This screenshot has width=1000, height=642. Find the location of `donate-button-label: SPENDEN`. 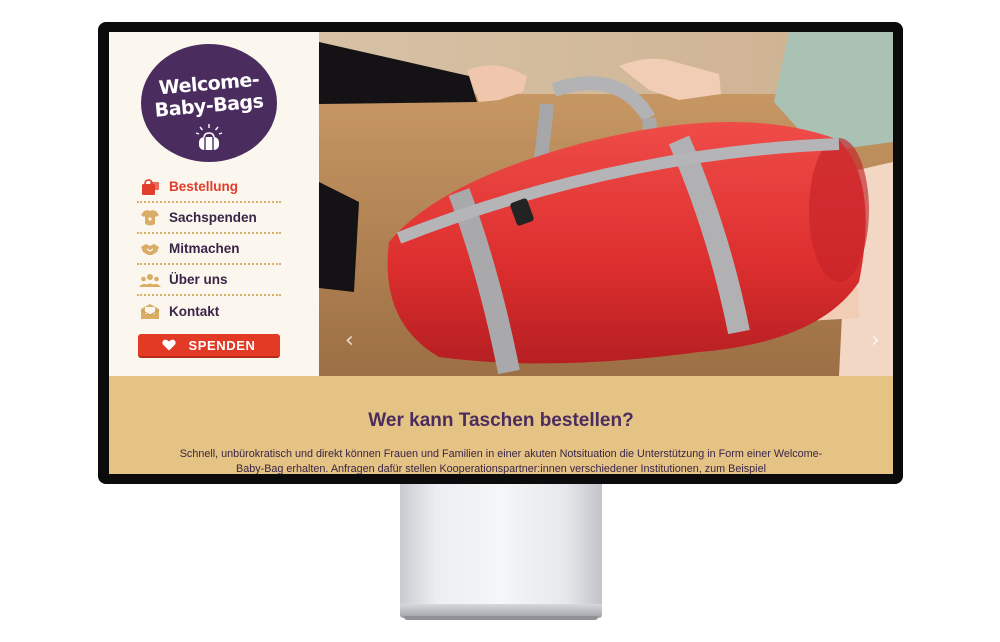

donate-button-label: SPENDEN is located at coordinates (222, 345).